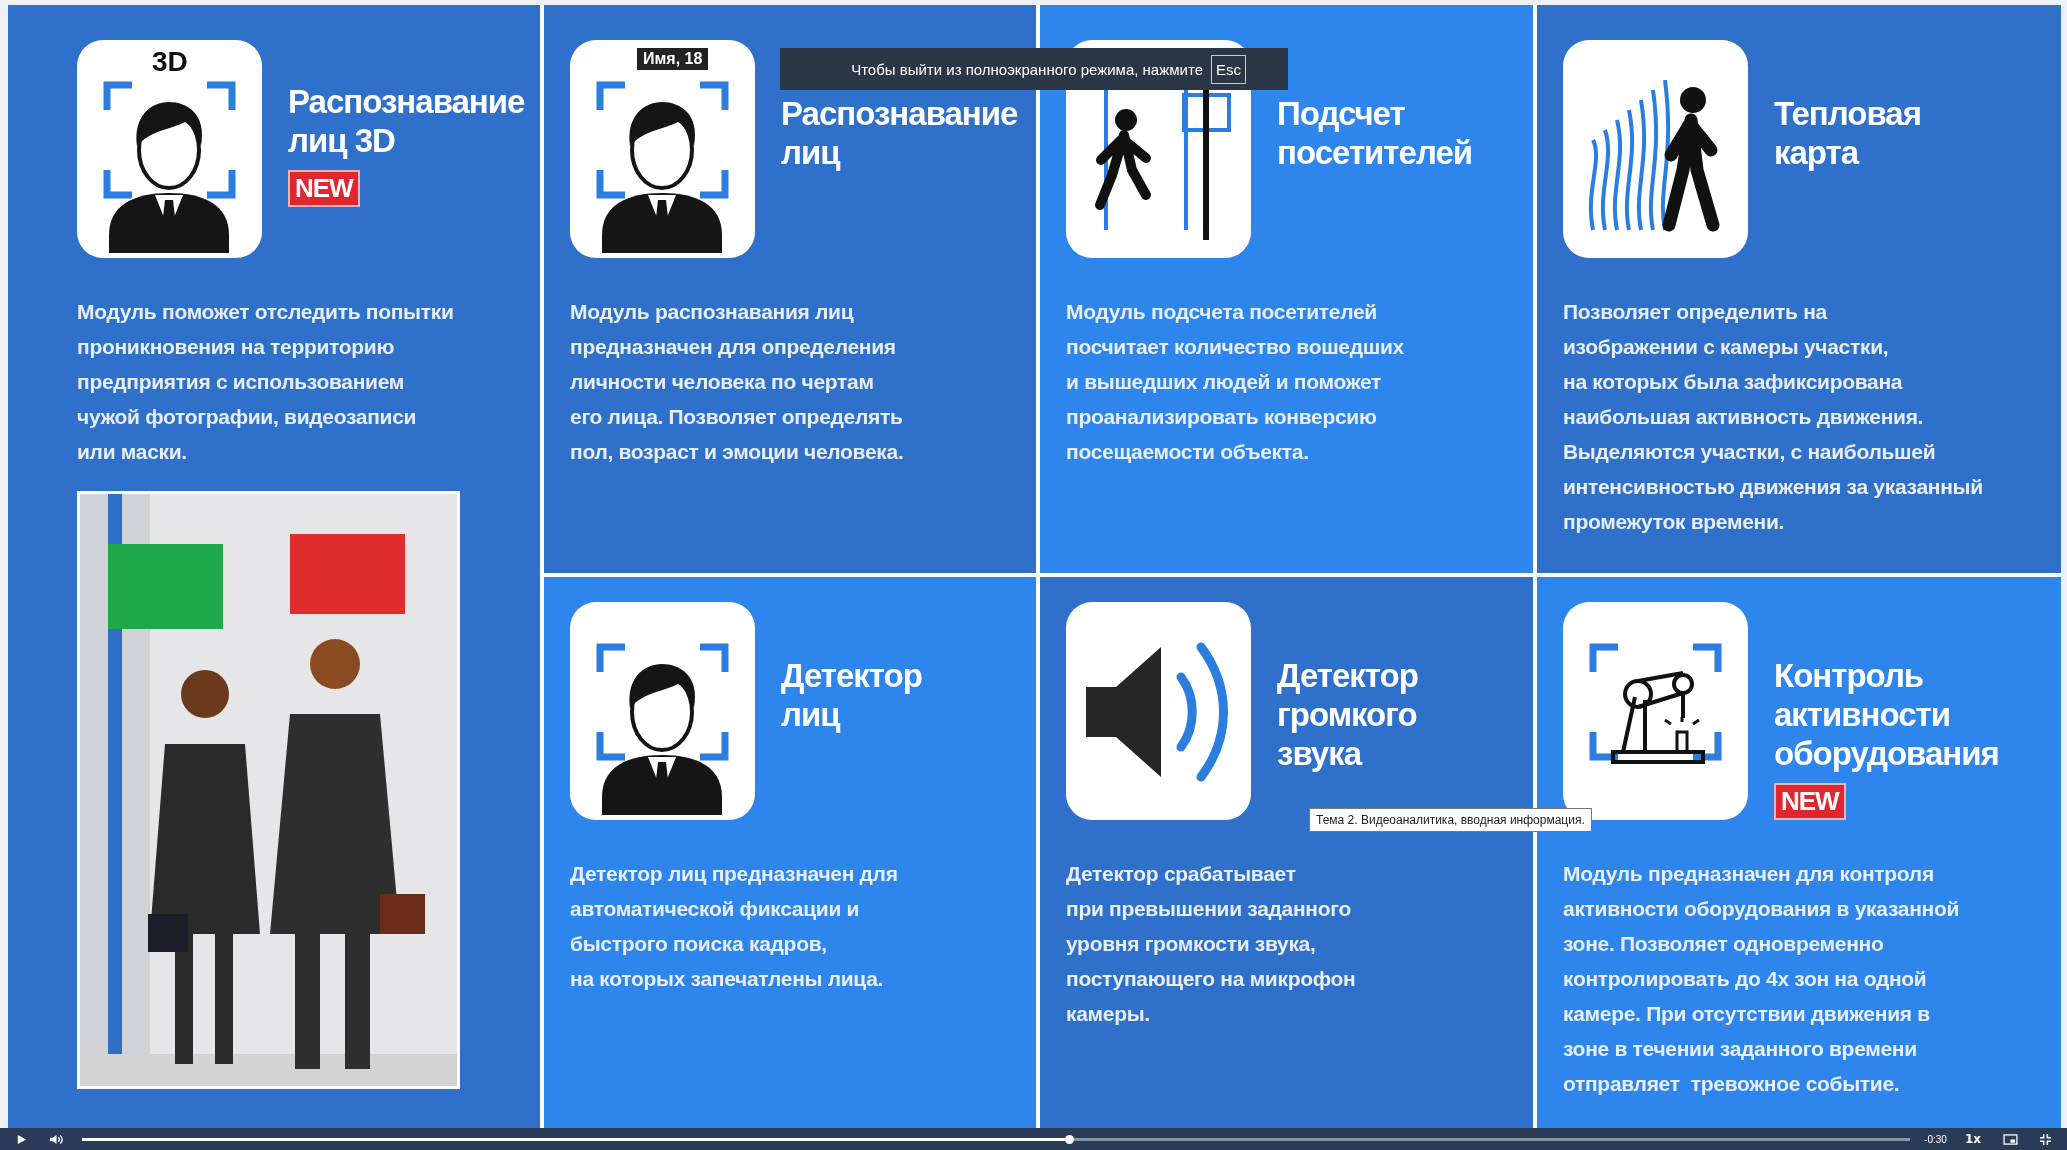 The height and width of the screenshot is (1150, 2067). I want to click on progress-thumb, so click(1070, 1139).